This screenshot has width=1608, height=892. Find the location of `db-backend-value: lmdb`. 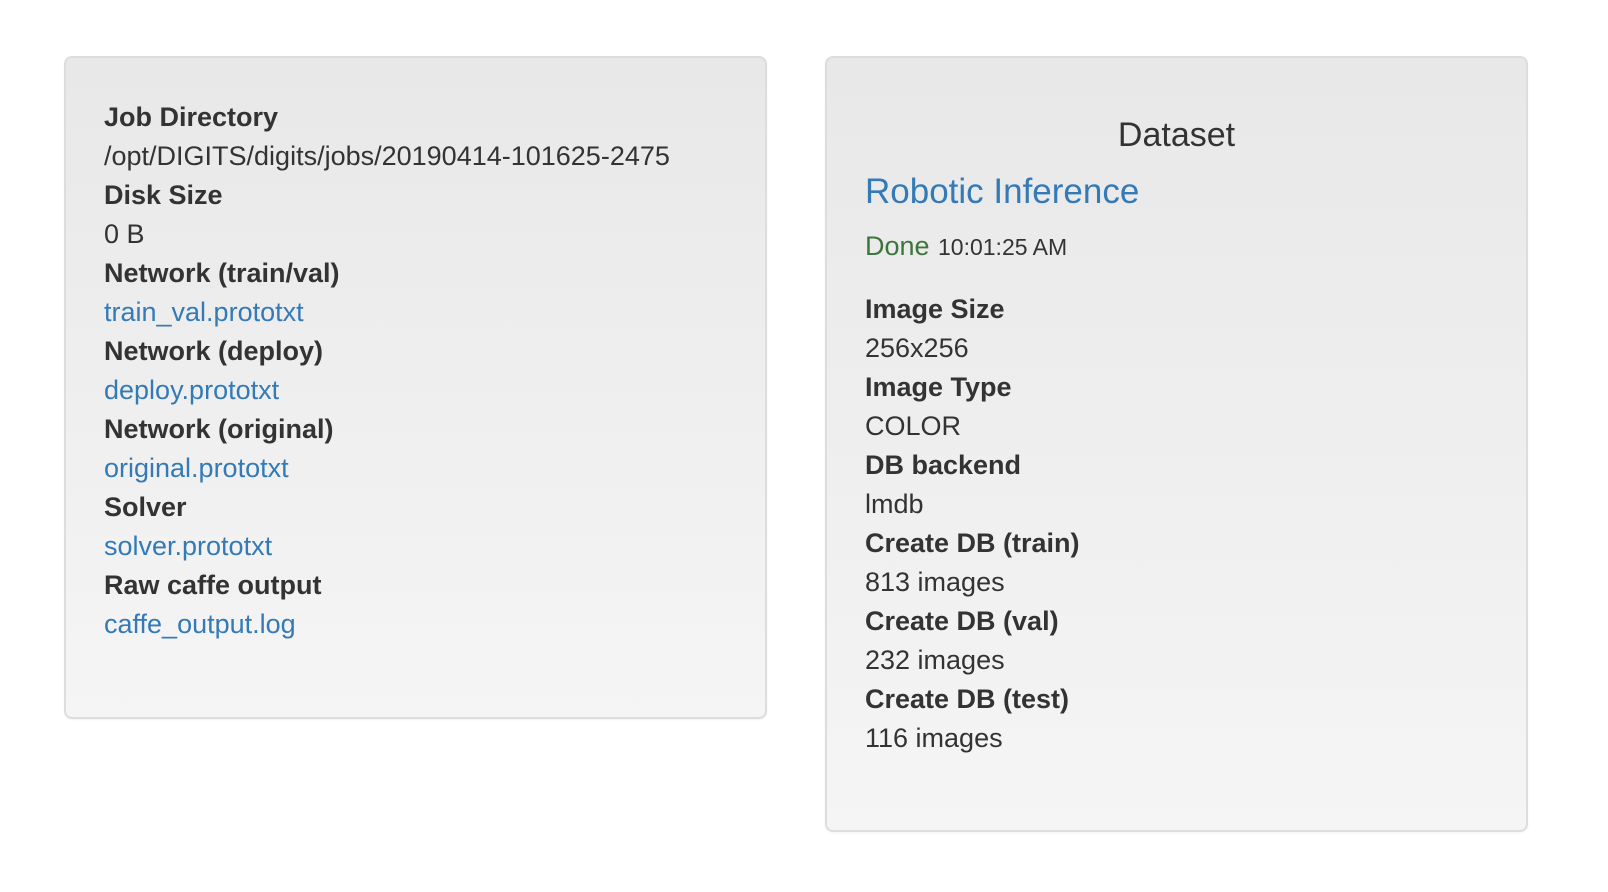

db-backend-value: lmdb is located at coordinates (894, 504).